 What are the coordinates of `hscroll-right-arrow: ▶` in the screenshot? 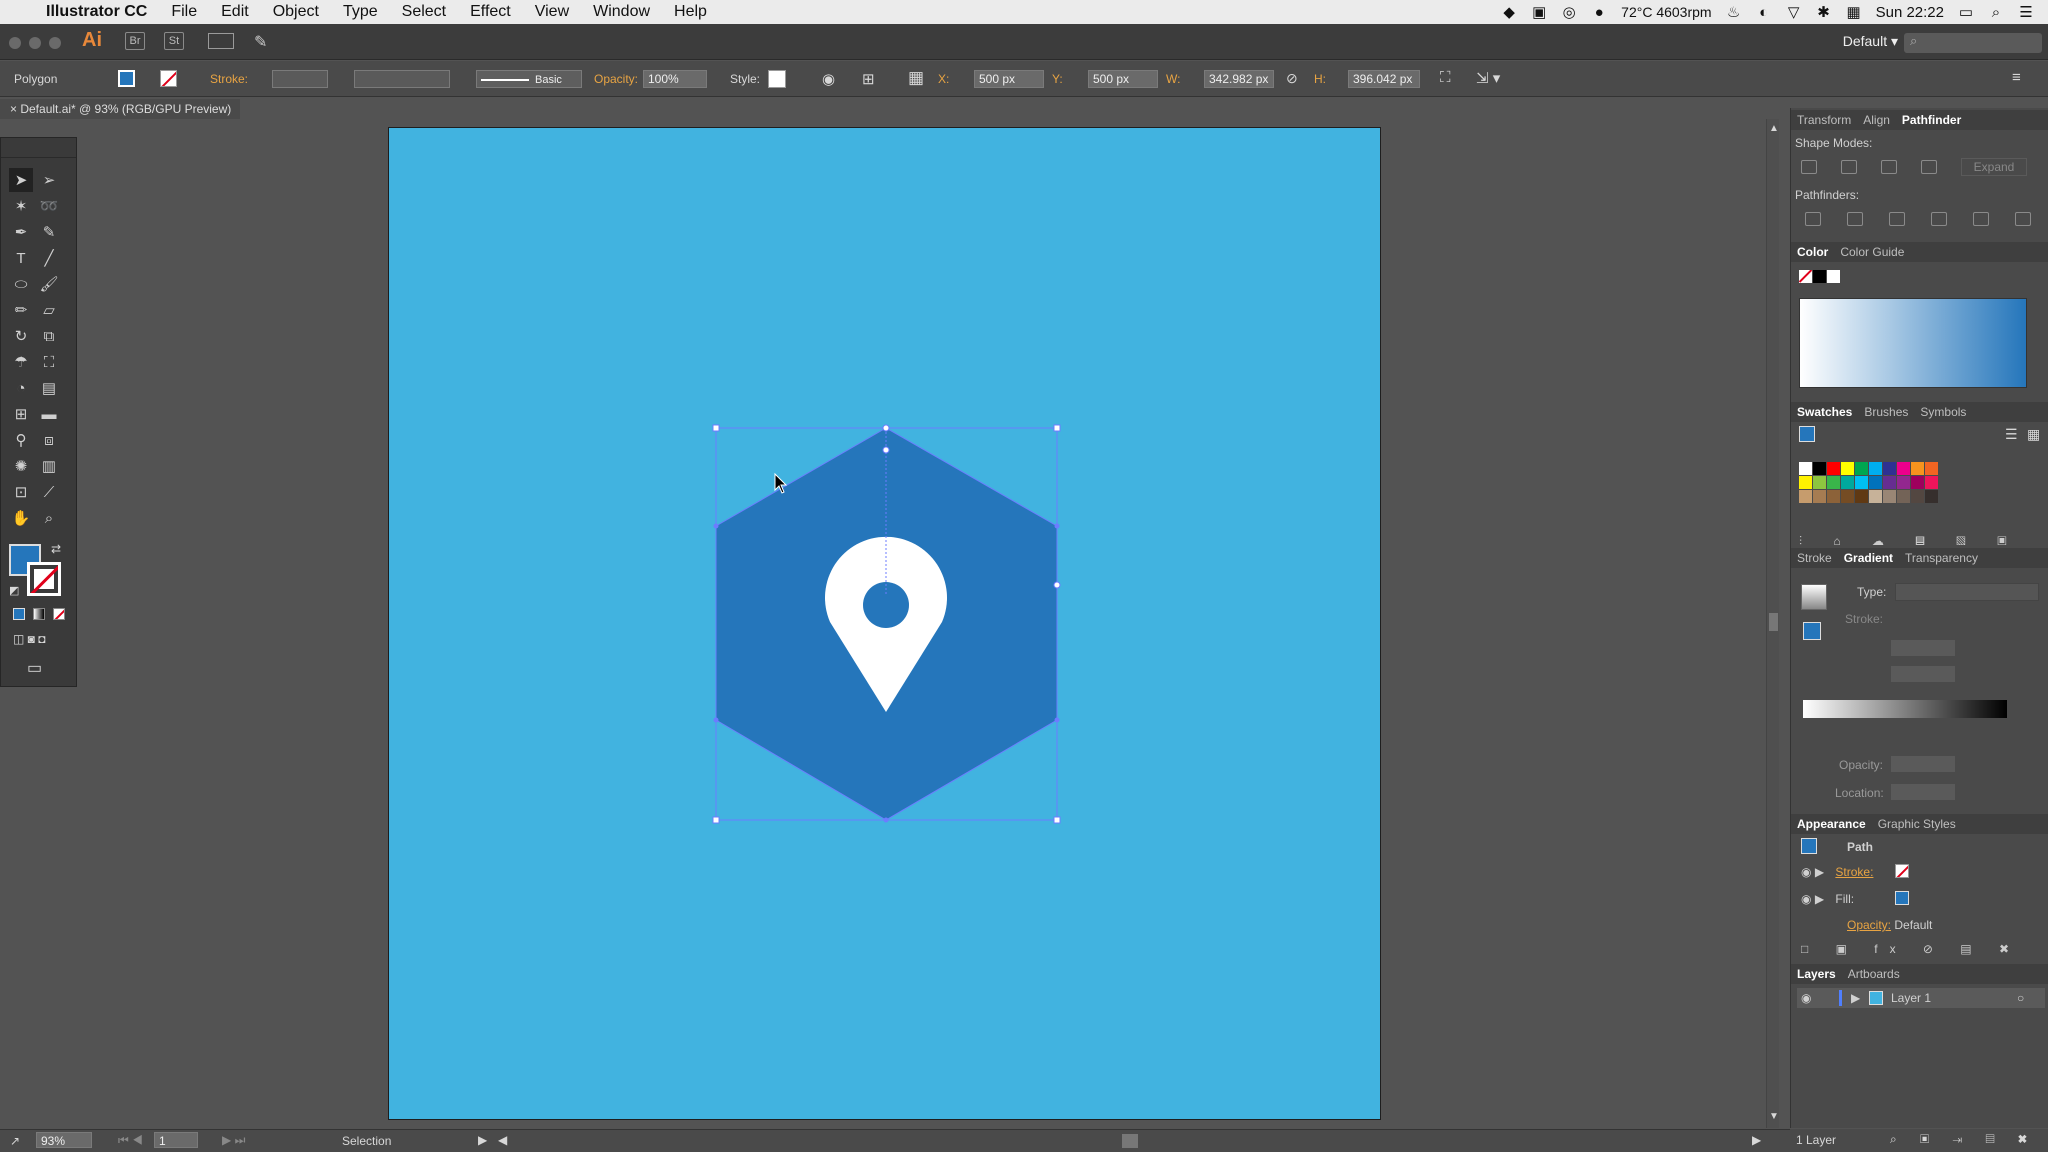 It's located at (1756, 1140).